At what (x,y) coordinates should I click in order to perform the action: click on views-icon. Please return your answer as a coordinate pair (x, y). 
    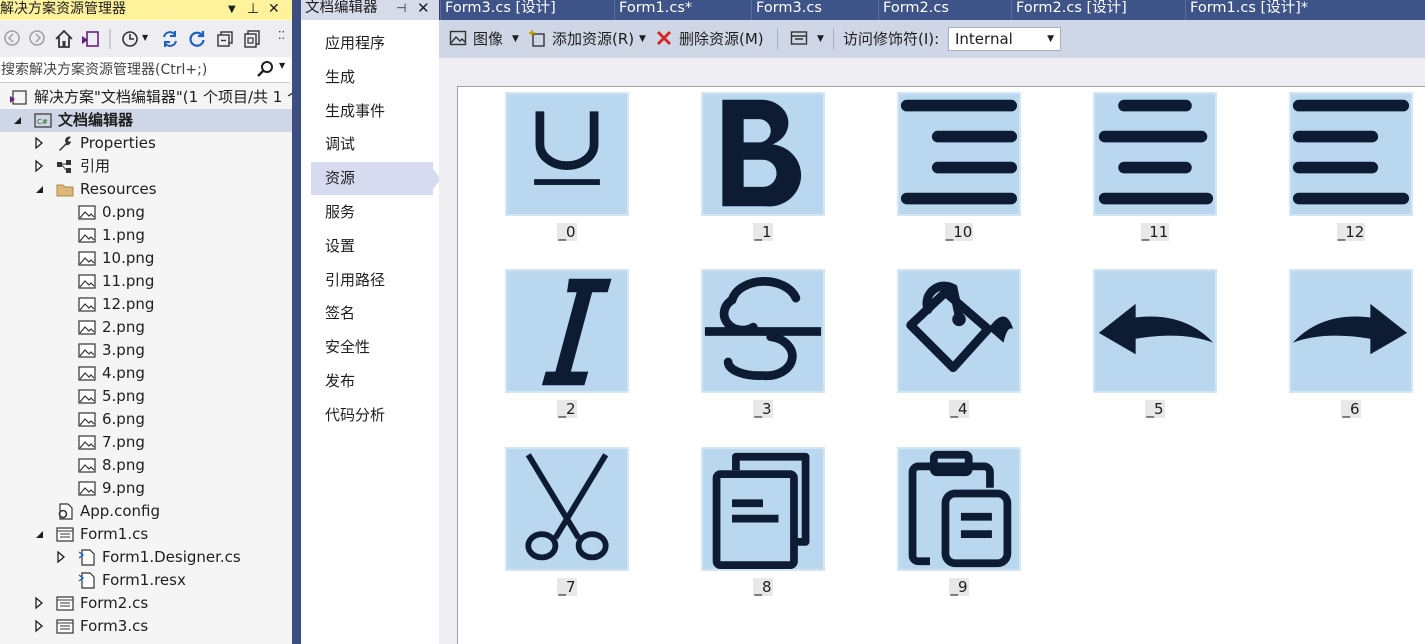
    Looking at the image, I should click on (800, 39).